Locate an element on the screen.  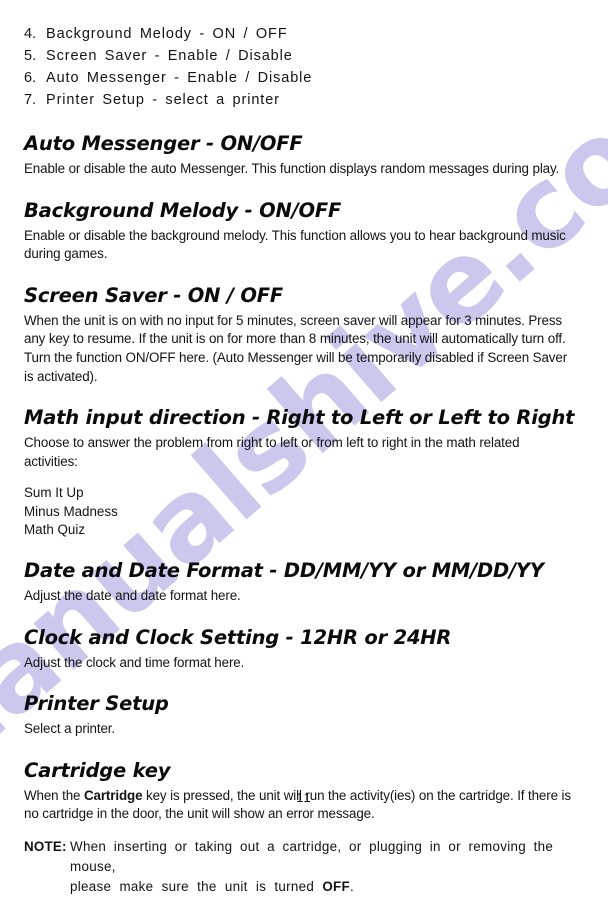
paragraph-clock-setting: Adjust the clock and time format here. is located at coordinates (134, 662).